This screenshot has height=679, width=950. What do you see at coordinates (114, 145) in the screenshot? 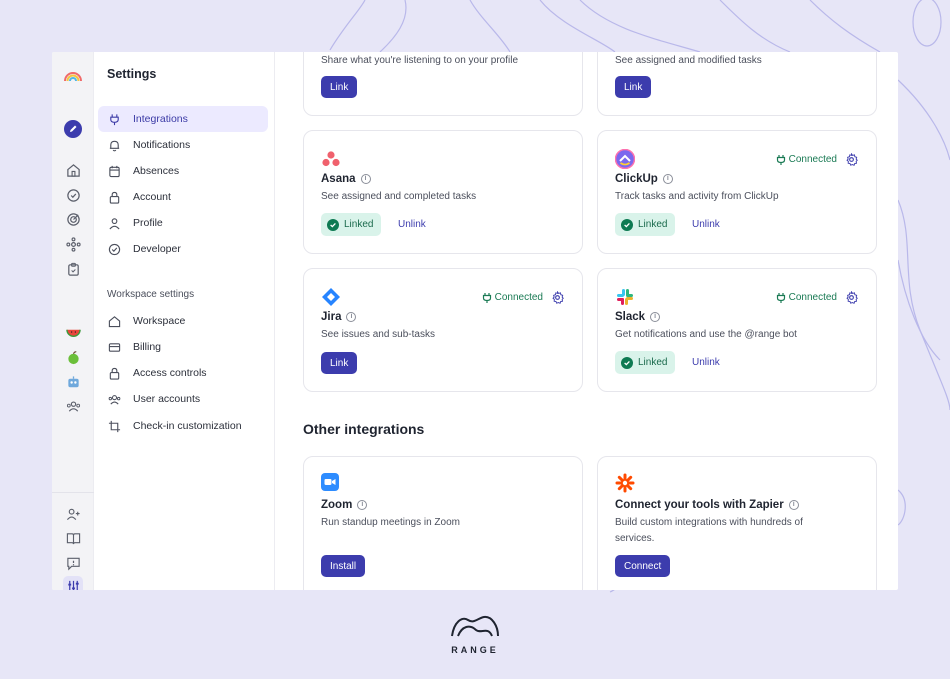
I see `bell-icon` at bounding box center [114, 145].